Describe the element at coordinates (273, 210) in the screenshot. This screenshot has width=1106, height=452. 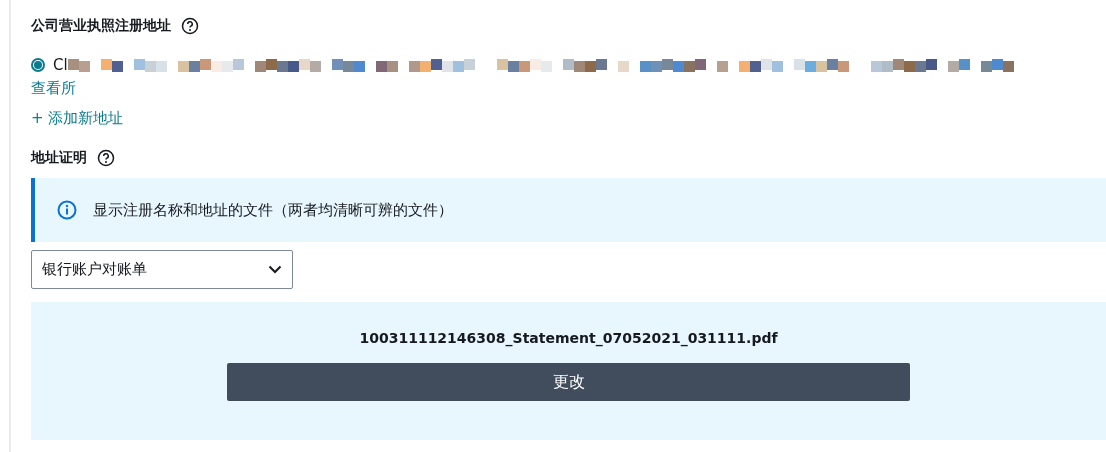
I see `info-text: 显示注册名称和地址的文件（两者均清晰可辨的文件）` at that location.